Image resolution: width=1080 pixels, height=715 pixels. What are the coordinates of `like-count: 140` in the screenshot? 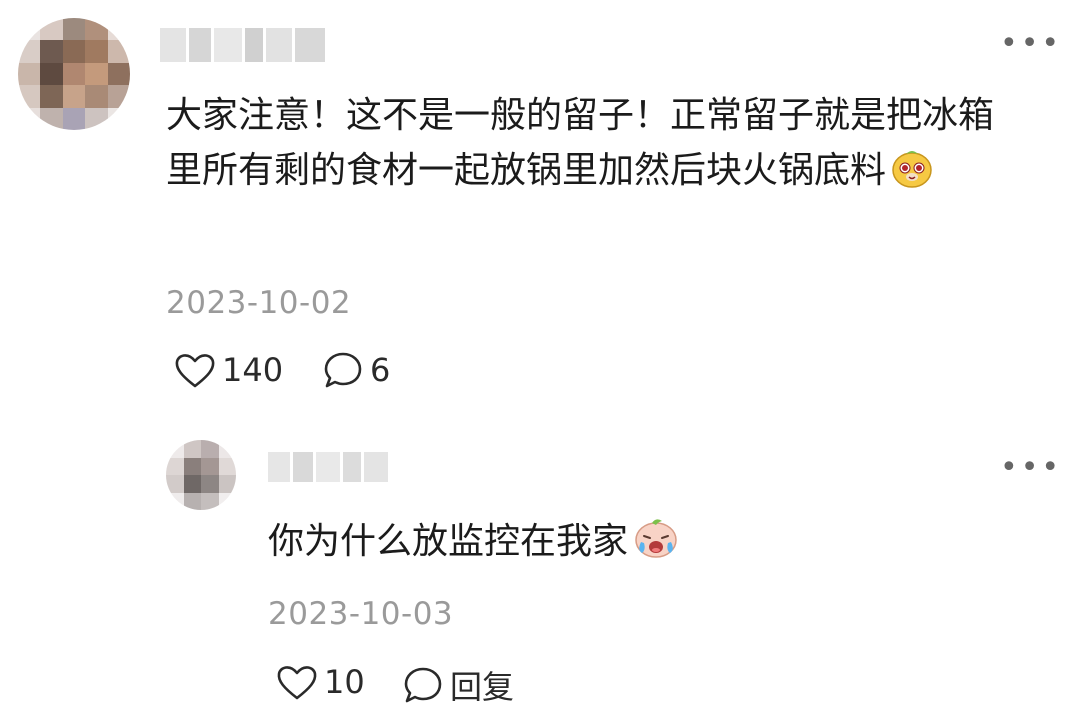 It's located at (253, 370).